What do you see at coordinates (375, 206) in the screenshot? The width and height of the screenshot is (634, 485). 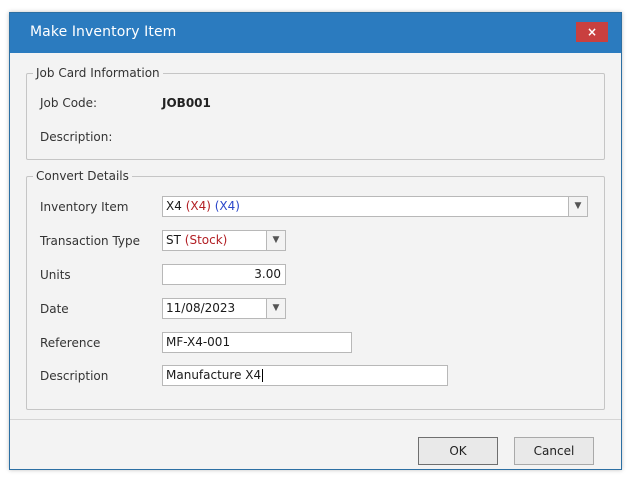 I see `inventory-item-select: X4 (X4) (X4) ▼` at bounding box center [375, 206].